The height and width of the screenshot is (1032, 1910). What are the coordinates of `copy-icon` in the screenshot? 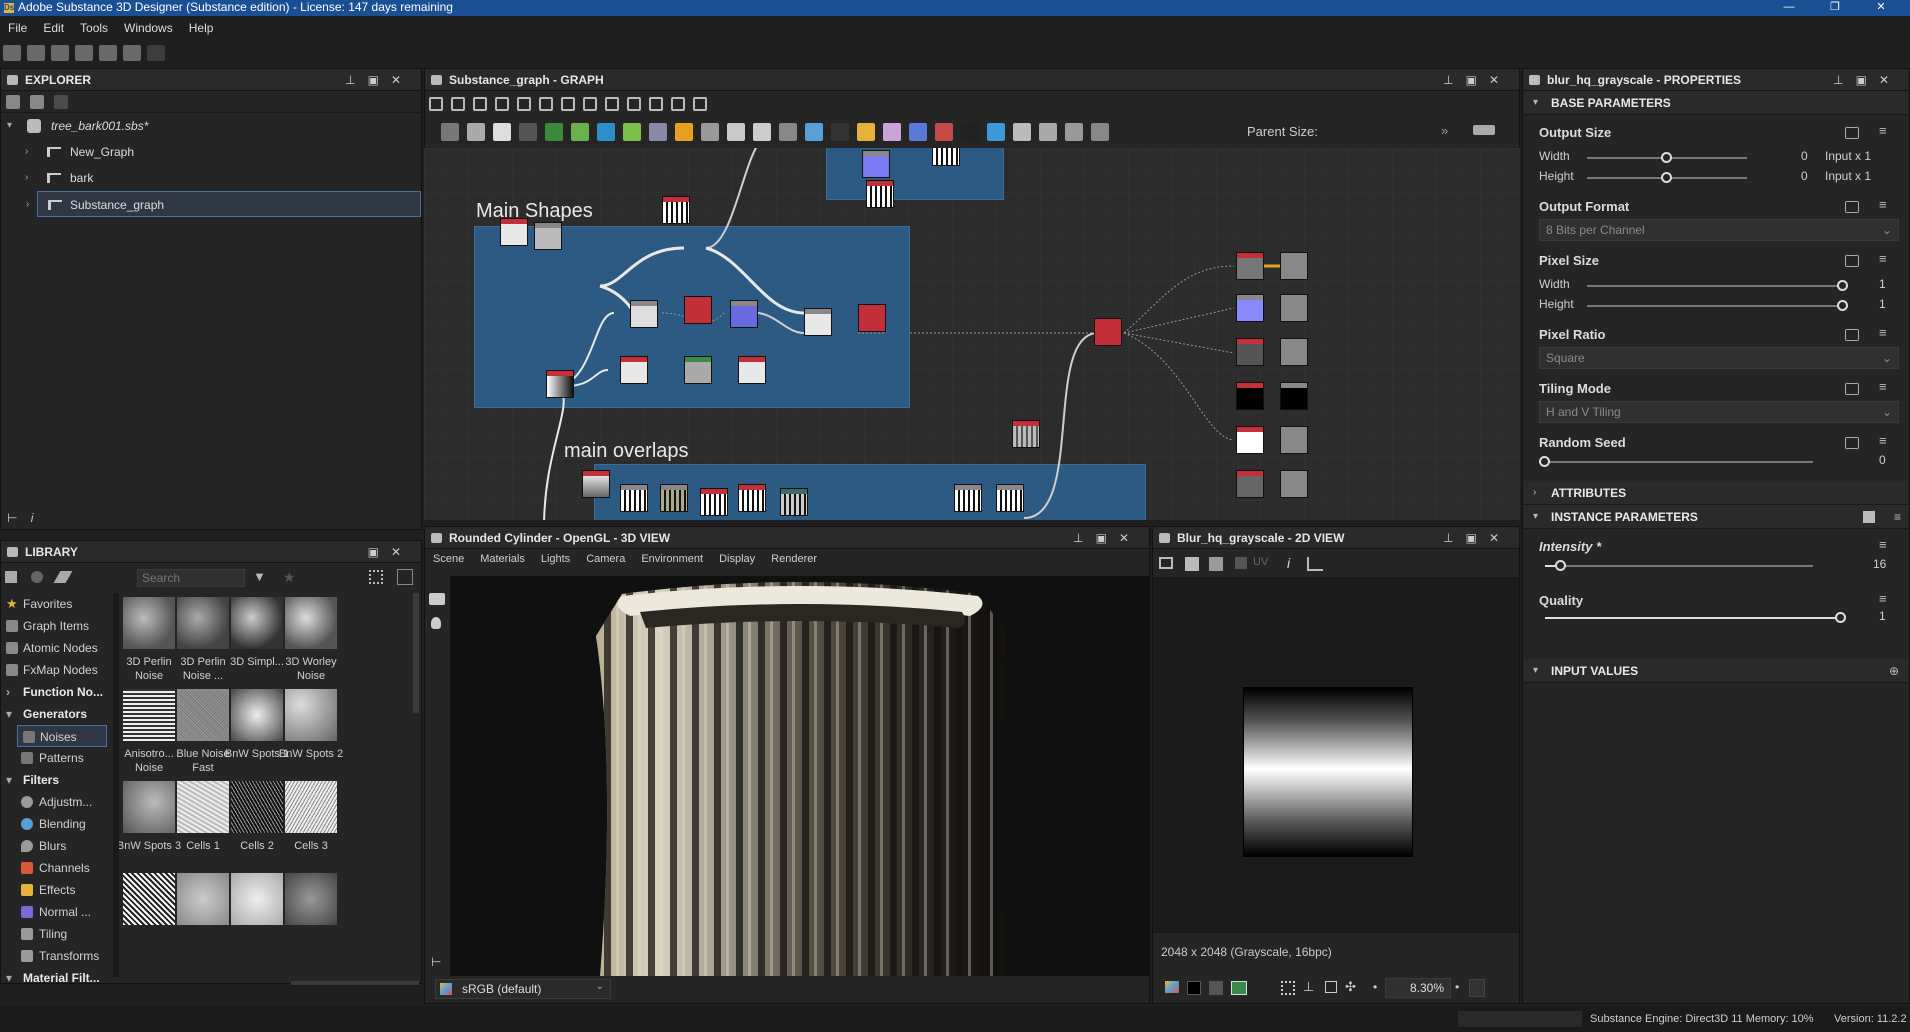 It's located at (1216, 564).